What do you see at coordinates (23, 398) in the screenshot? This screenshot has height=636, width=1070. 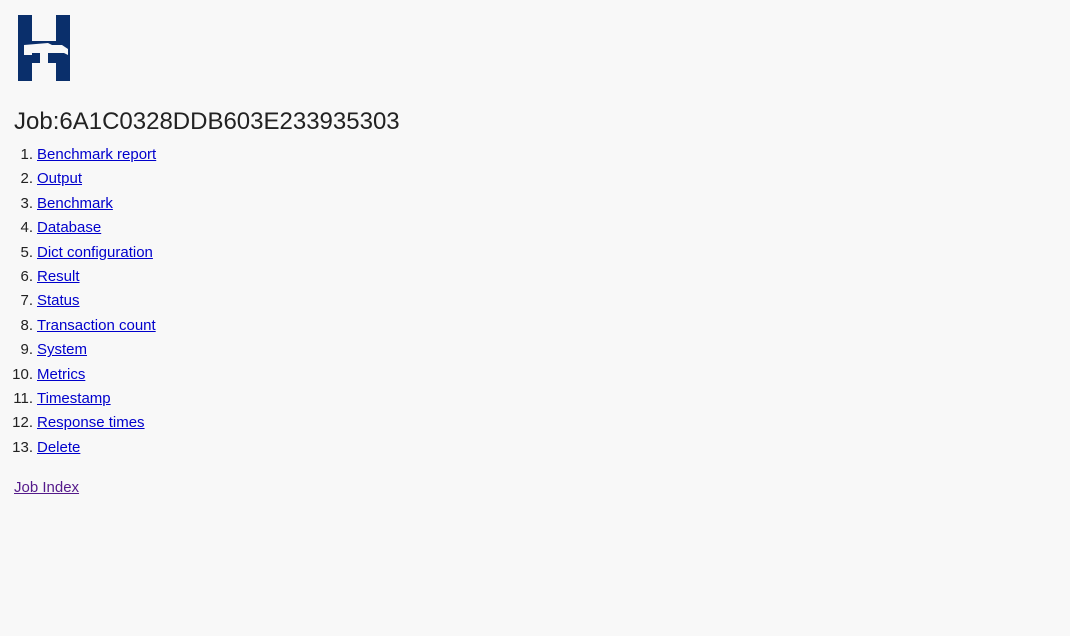 I see `list-item-number: 11.` at bounding box center [23, 398].